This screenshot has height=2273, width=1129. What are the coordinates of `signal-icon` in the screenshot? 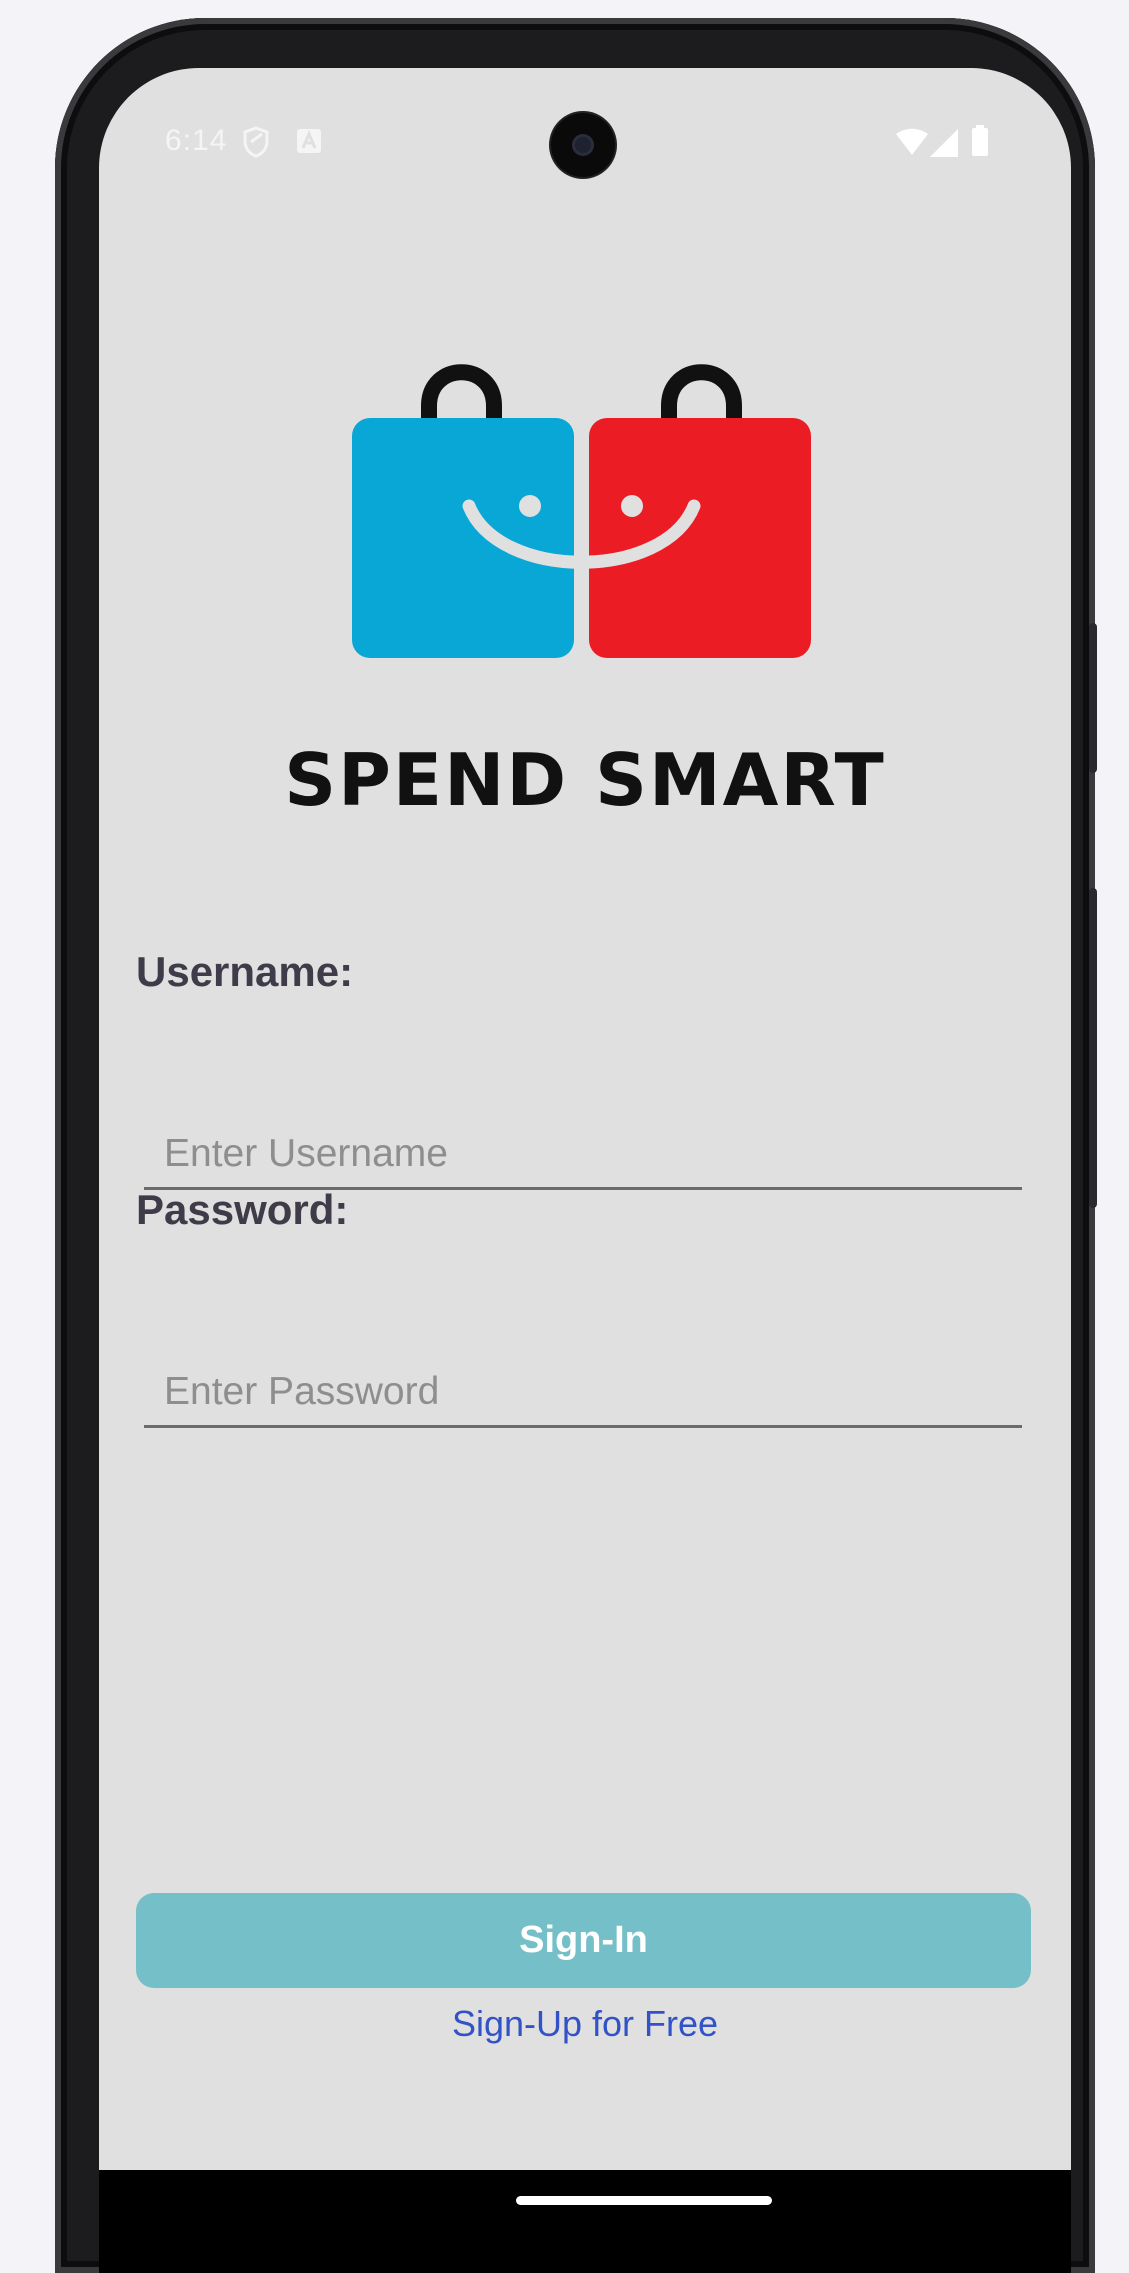 It's located at (944, 145).